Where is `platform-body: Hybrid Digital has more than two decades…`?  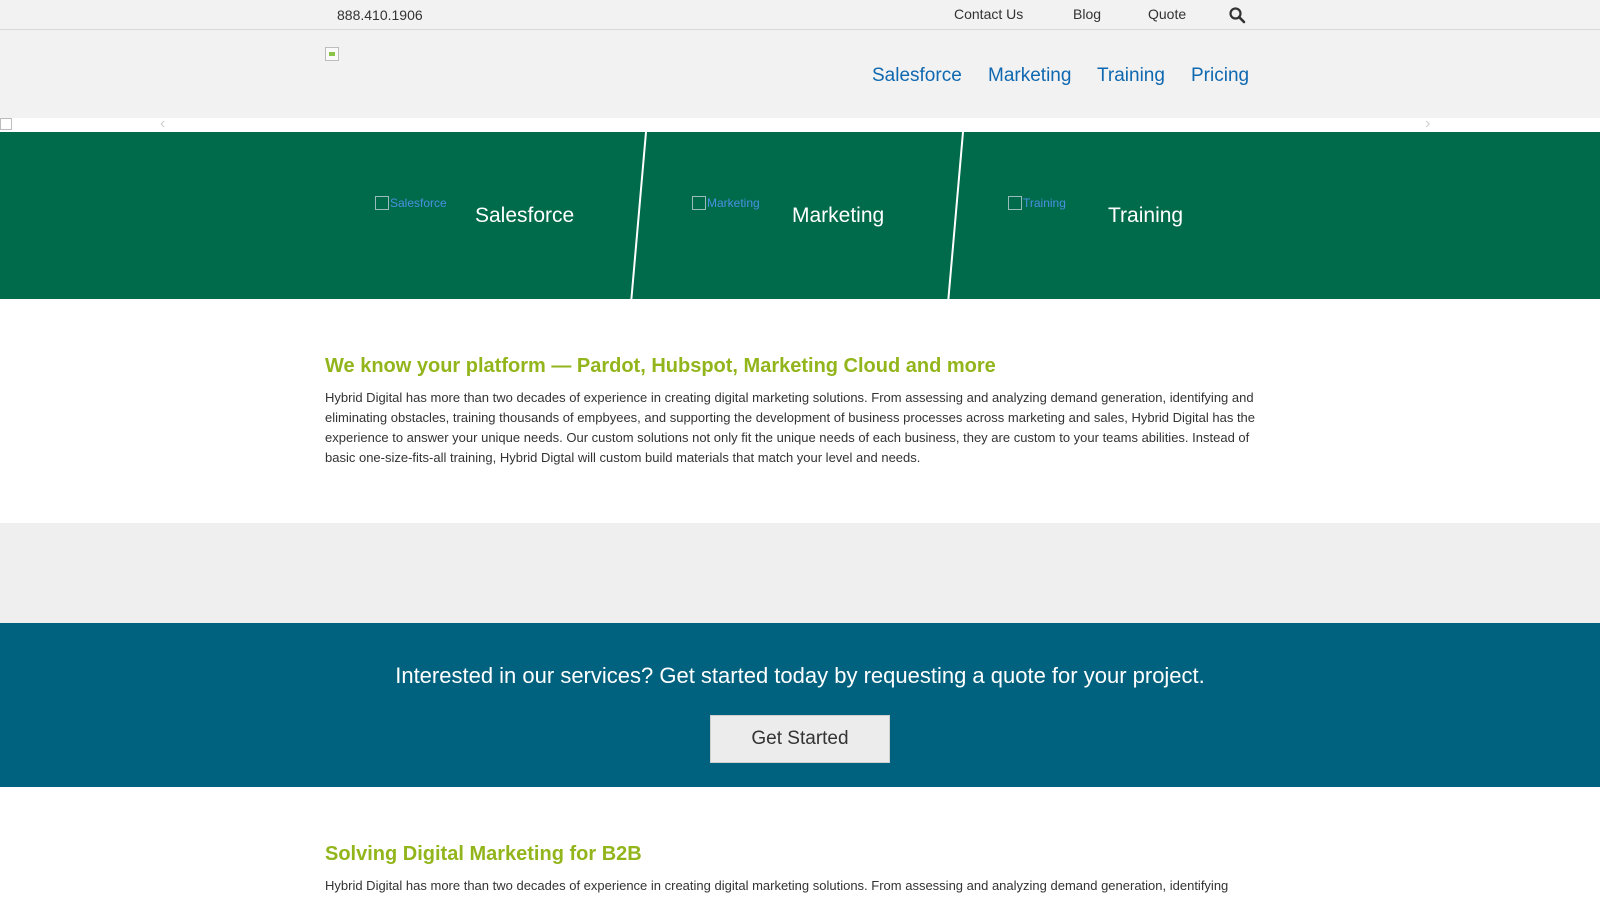
platform-body: Hybrid Digital has more than two decades… is located at coordinates (790, 427).